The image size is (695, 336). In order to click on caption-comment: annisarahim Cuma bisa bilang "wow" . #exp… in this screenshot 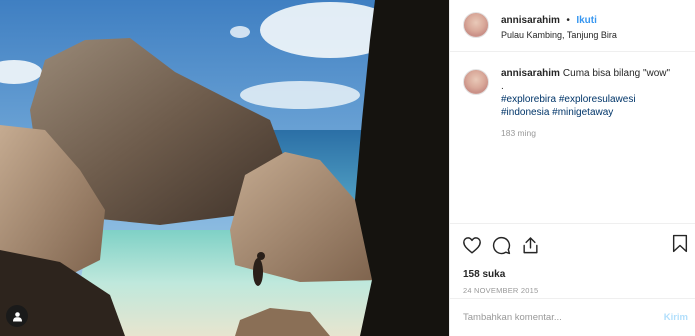, I will do `click(572, 96)`.